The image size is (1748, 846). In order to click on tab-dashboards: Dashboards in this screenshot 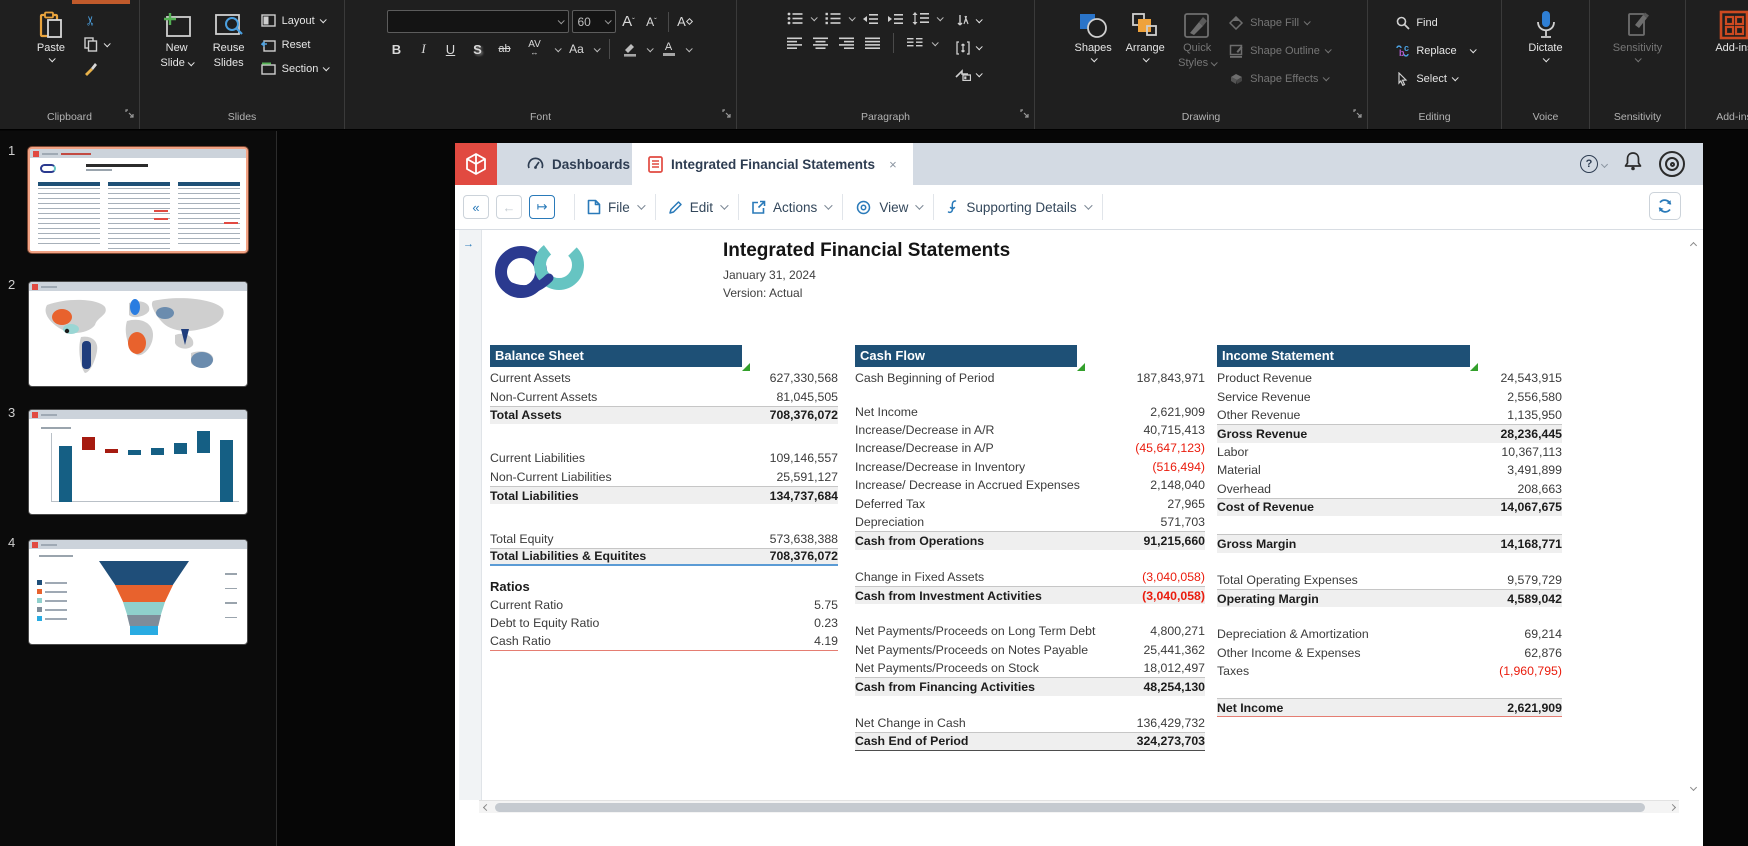, I will do `click(578, 164)`.